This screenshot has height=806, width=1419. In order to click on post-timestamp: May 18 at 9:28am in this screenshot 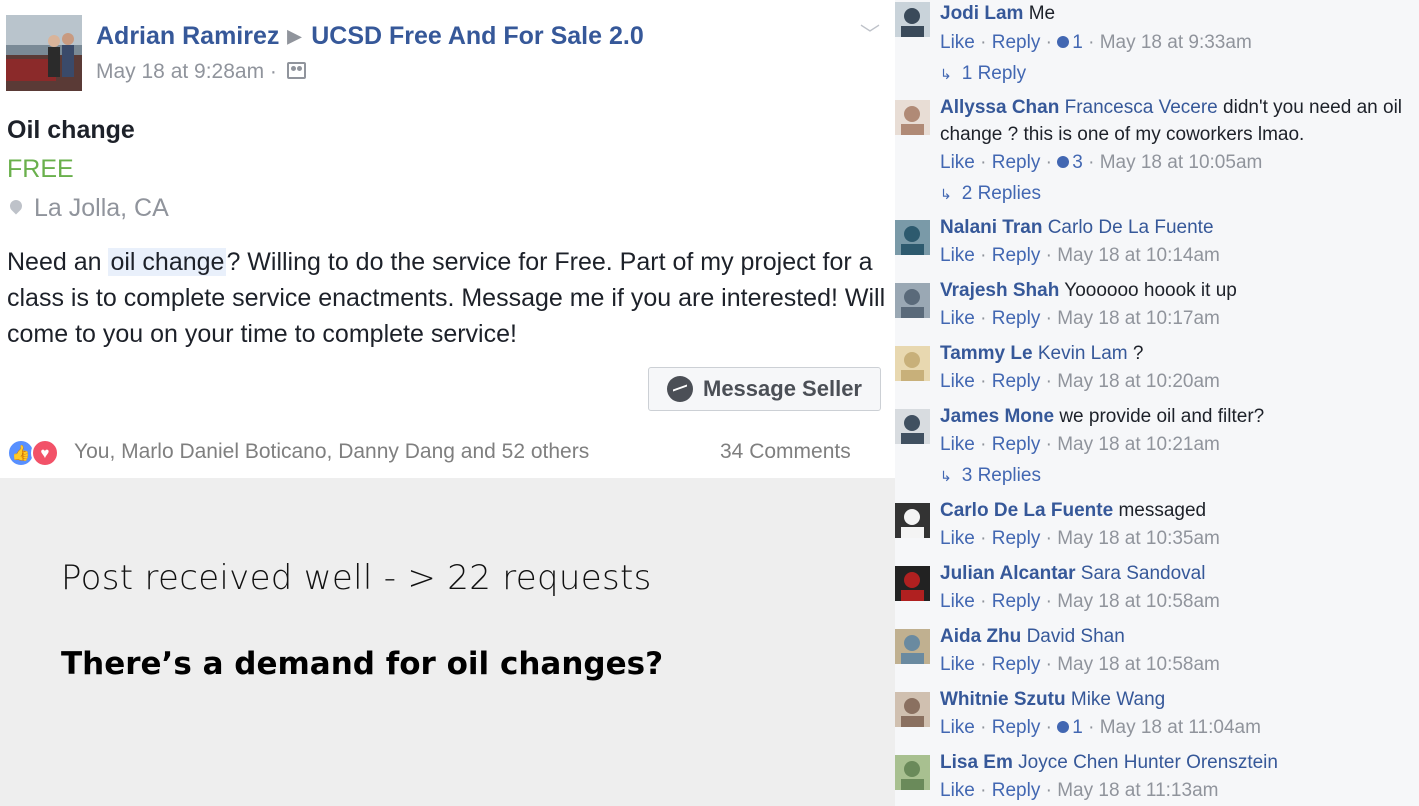, I will do `click(180, 71)`.